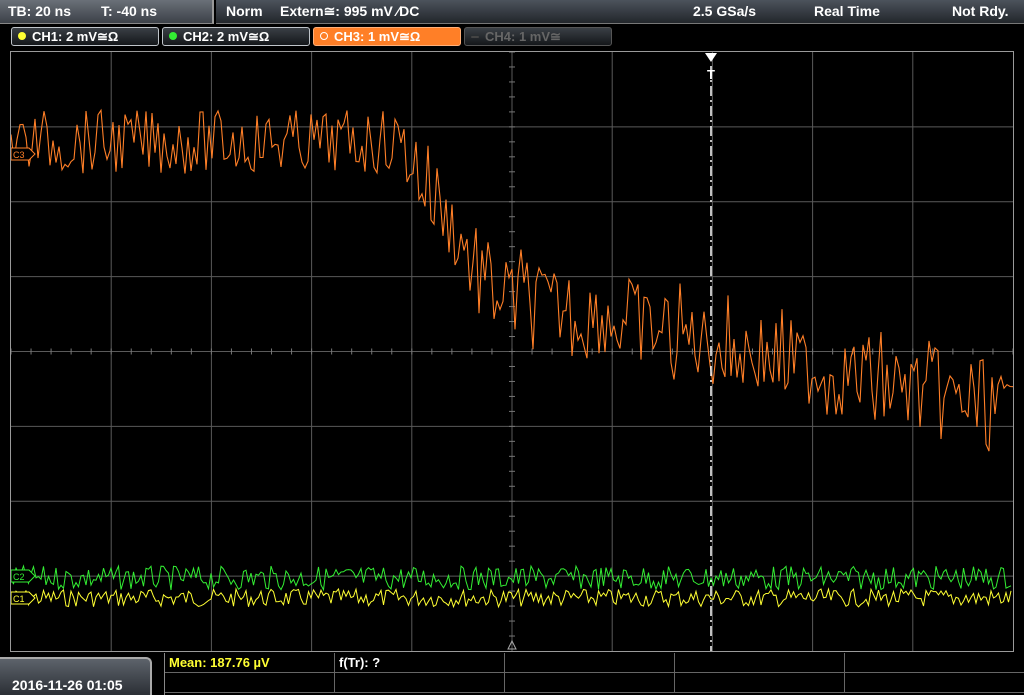 The height and width of the screenshot is (695, 1024). I want to click on channel-1-label: CH1: 2 mV≅Ω, so click(75, 36).